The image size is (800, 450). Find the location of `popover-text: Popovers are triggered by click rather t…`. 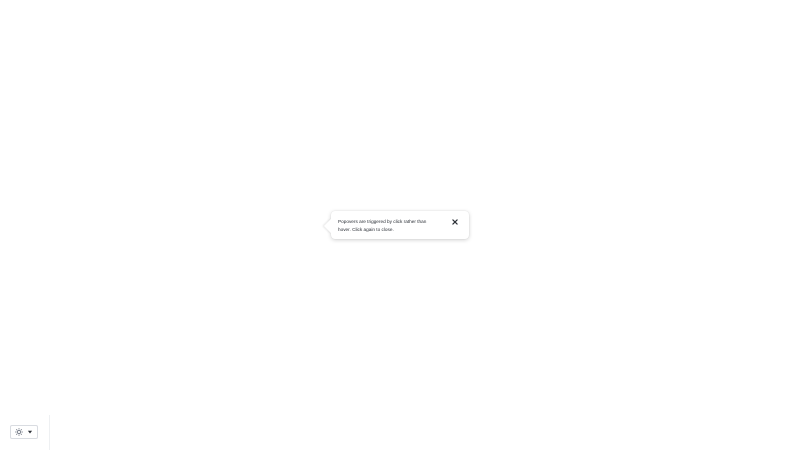

popover-text: Popovers are triggered by click rather t… is located at coordinates (382, 225).